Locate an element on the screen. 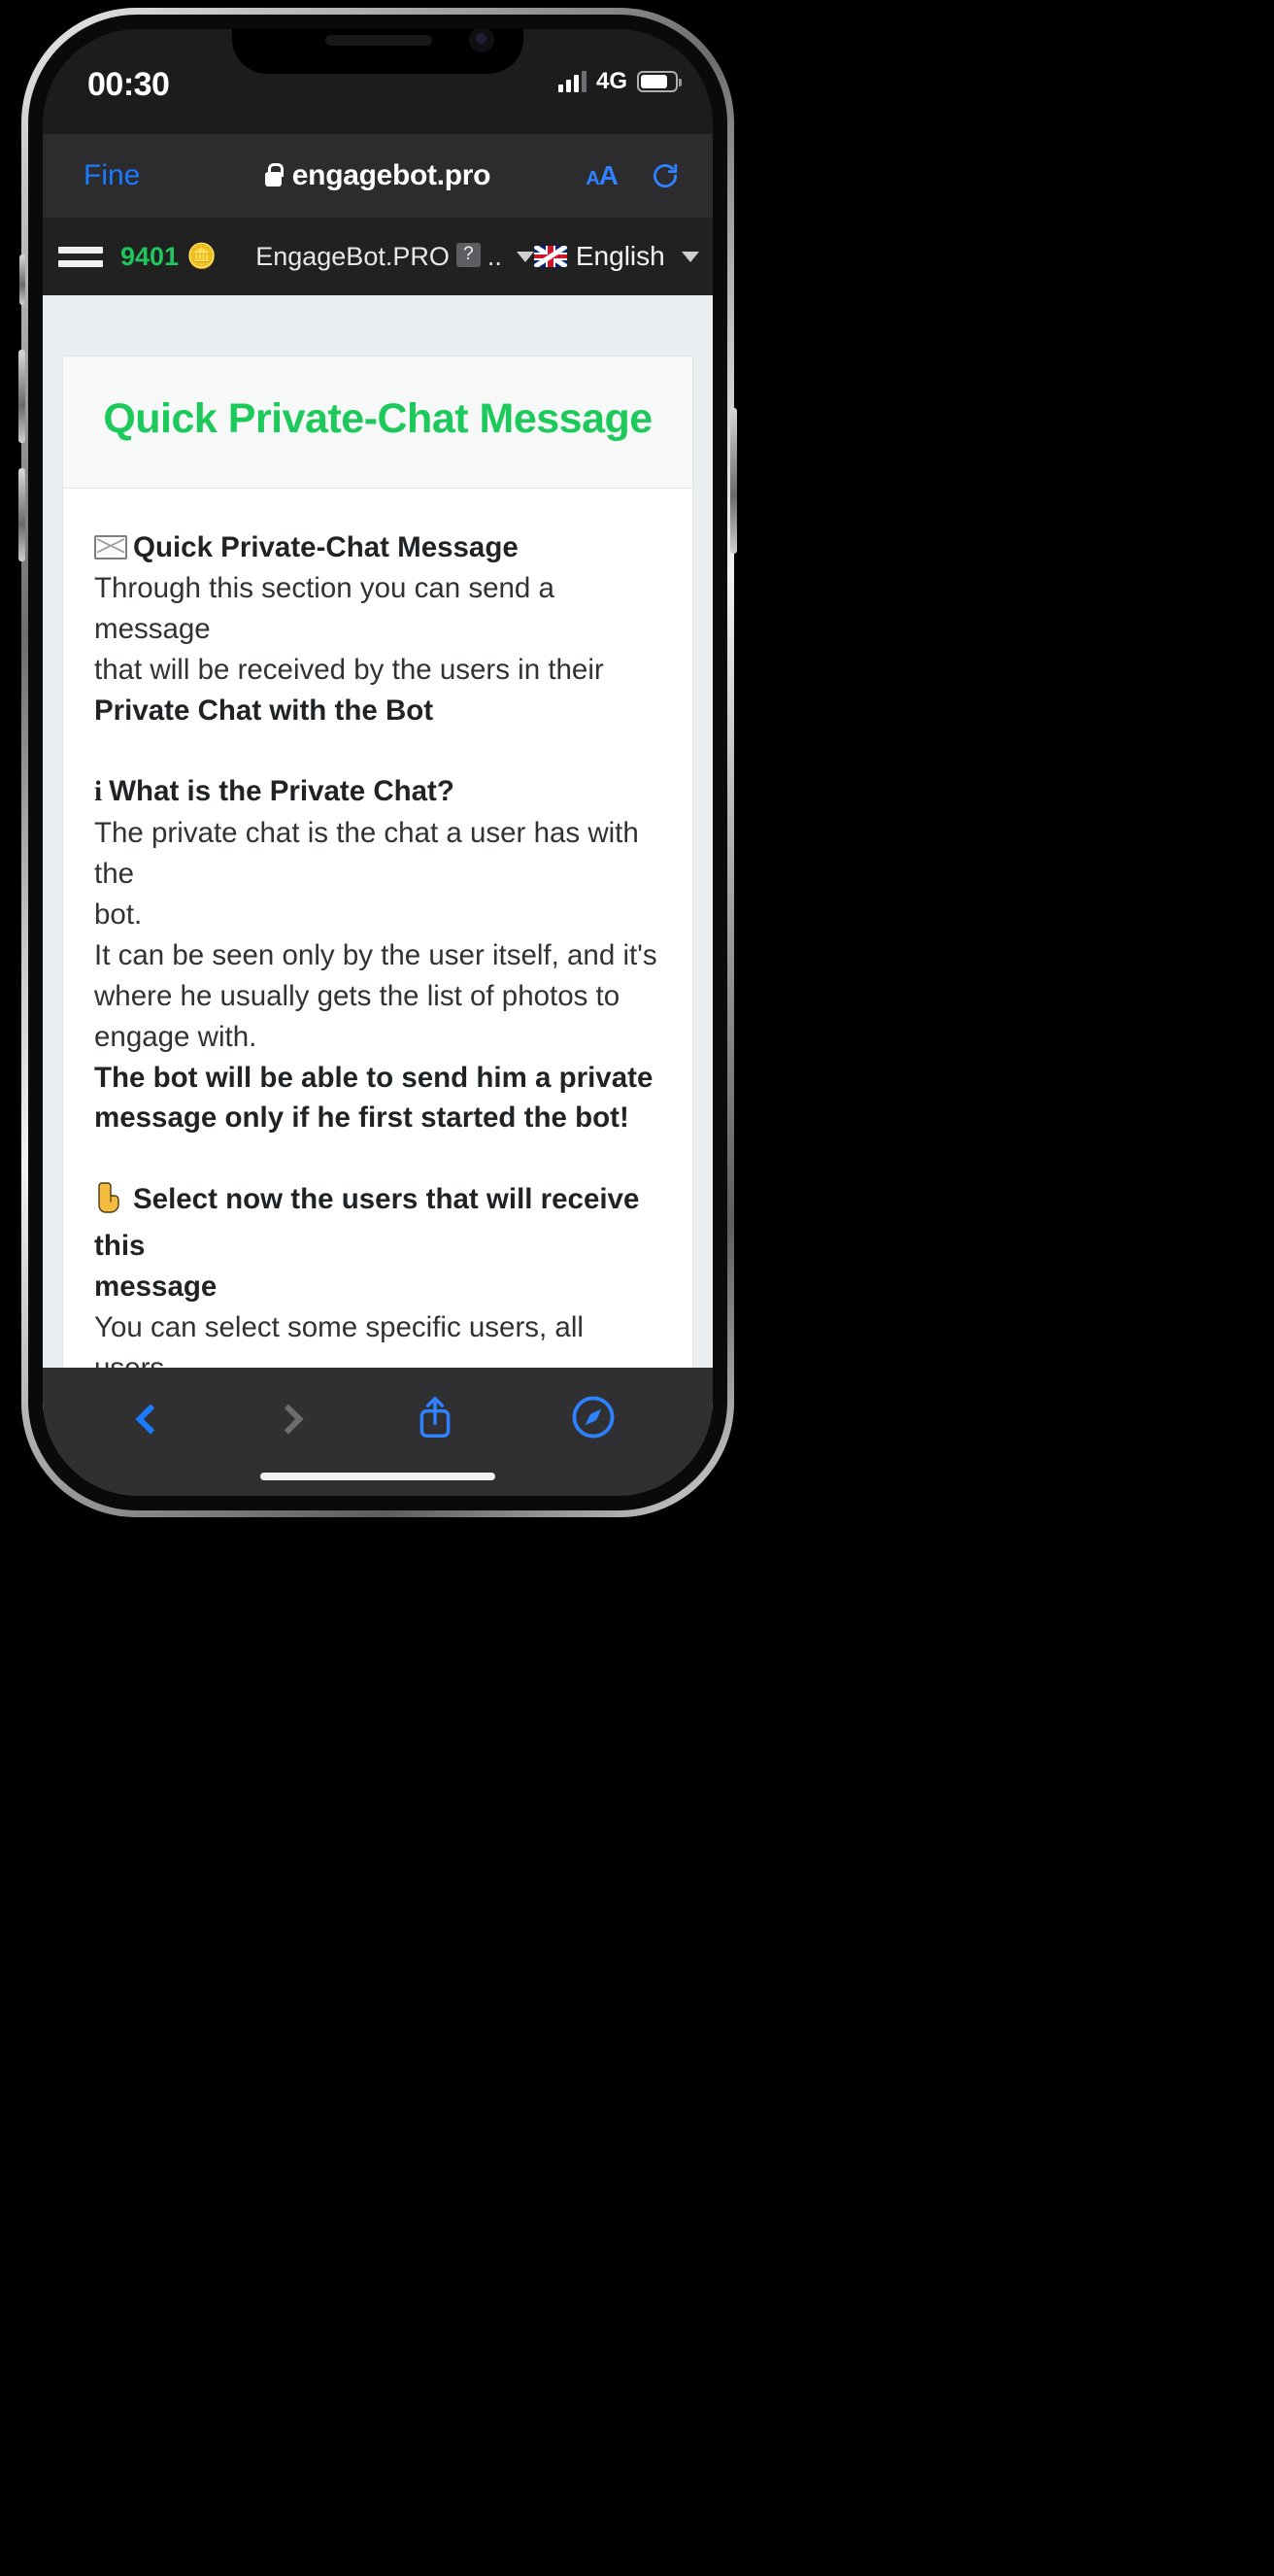  uk-flag-icon is located at coordinates (550, 256).